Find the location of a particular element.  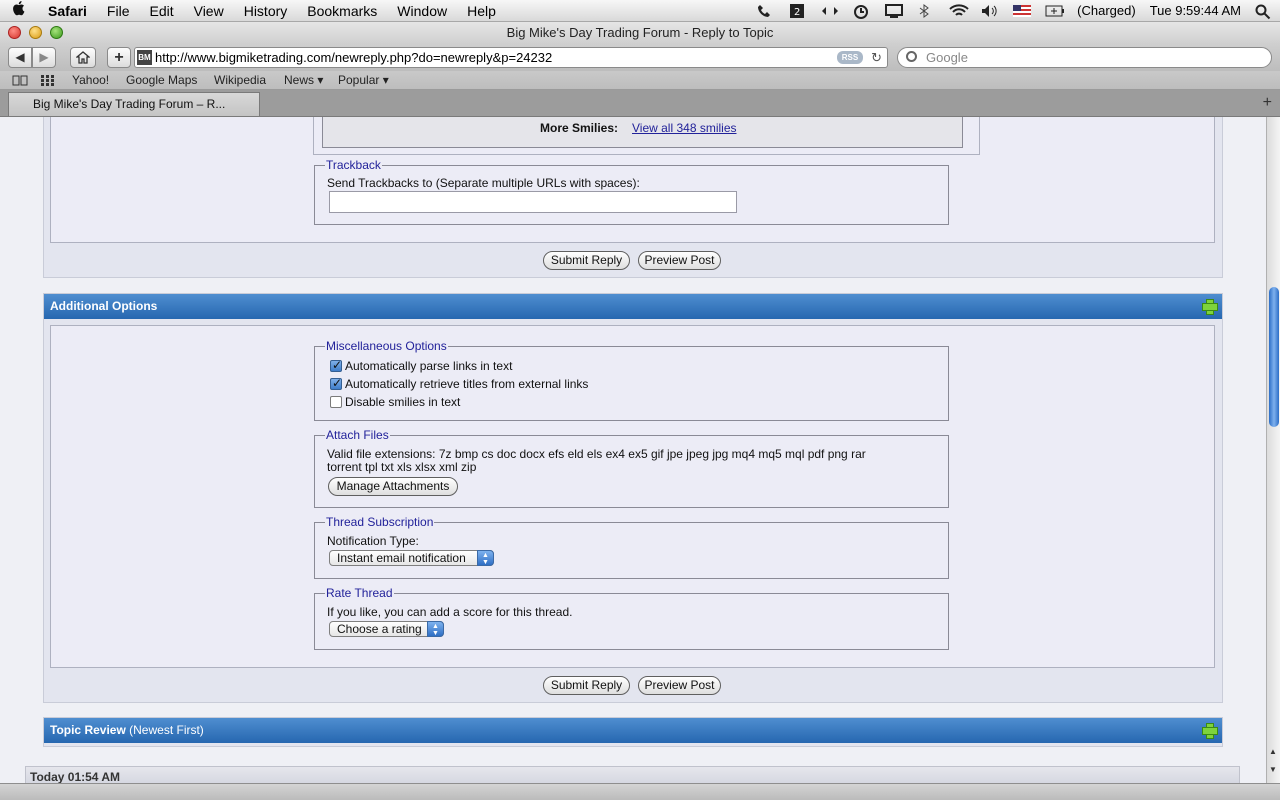

menu-help: Help is located at coordinates (481, 11).